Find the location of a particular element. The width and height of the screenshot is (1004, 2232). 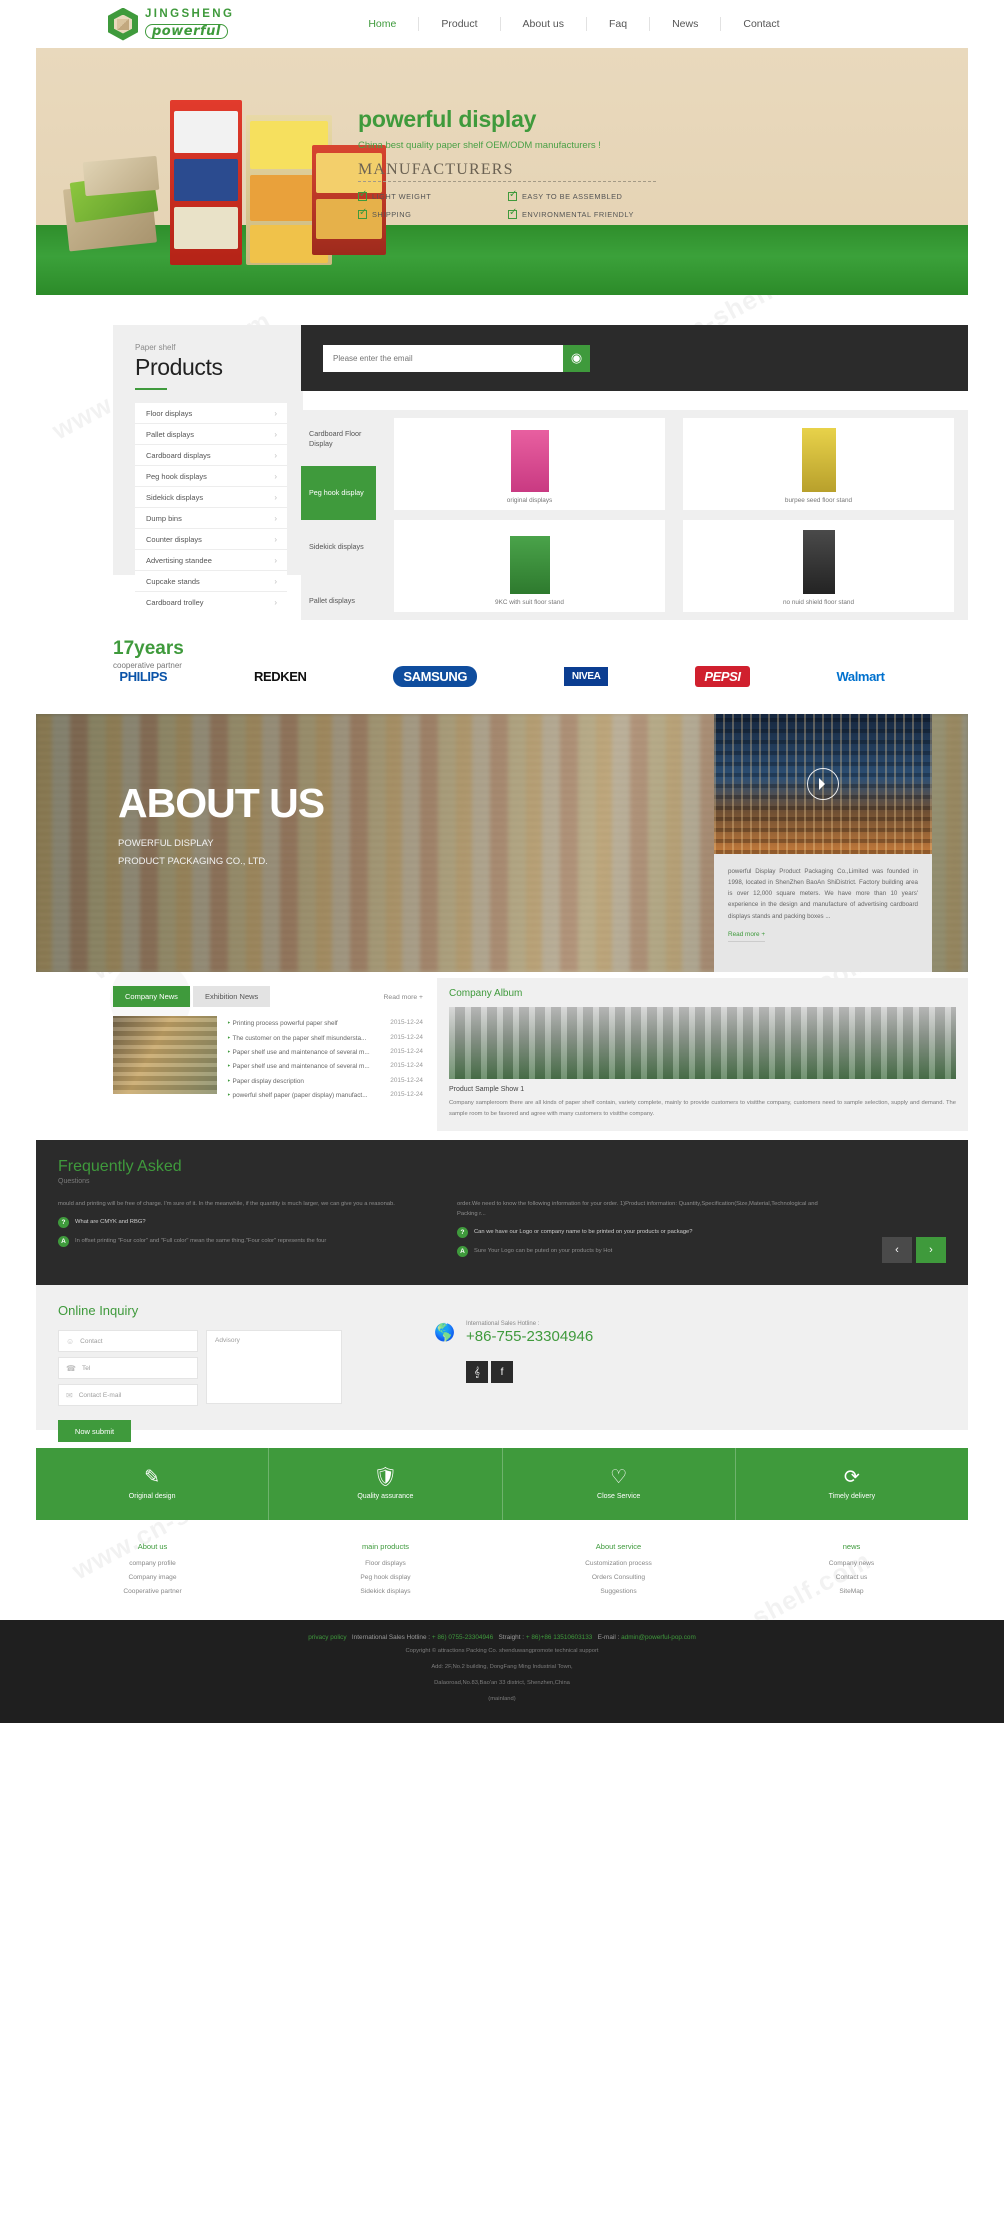

bottom-straight-label: Straight : is located at coordinates (511, 1637).